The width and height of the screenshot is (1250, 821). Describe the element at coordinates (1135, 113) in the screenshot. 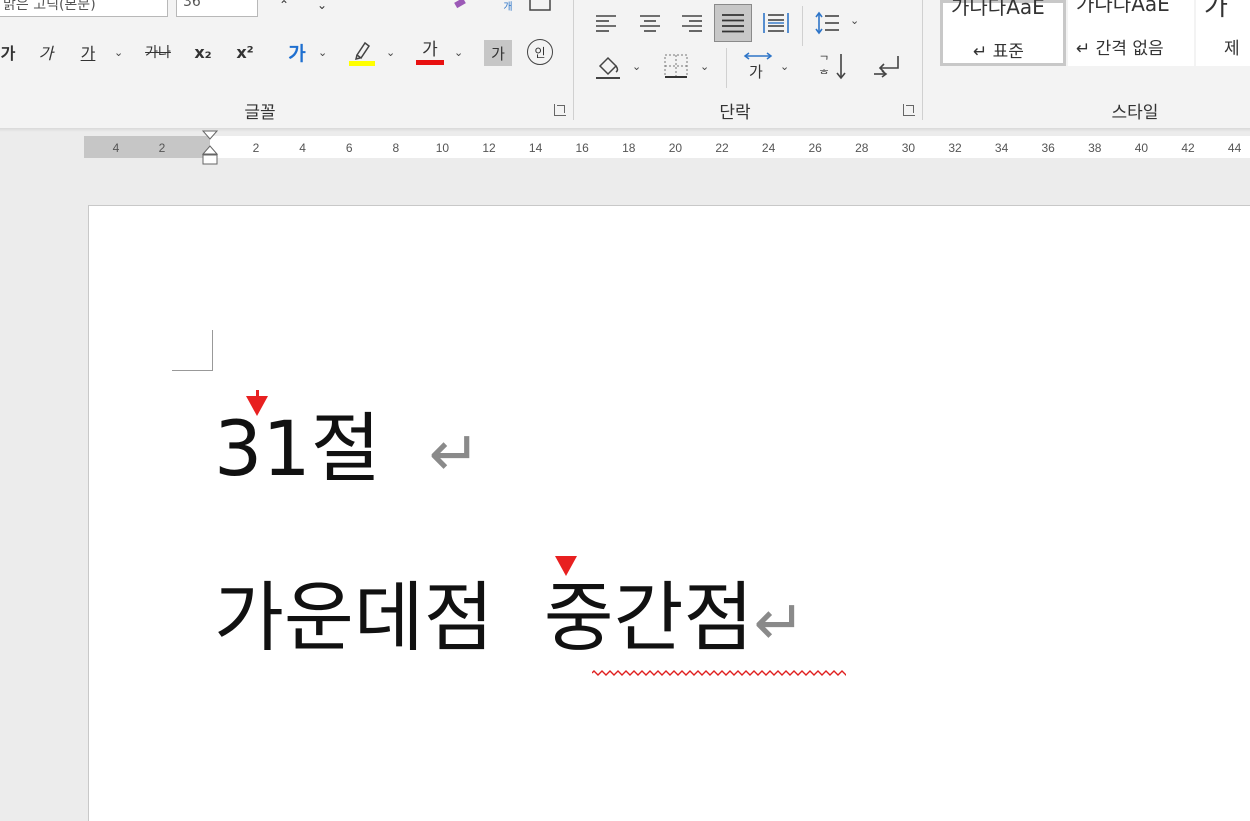

I see `styles-group-label: 스타일` at that location.